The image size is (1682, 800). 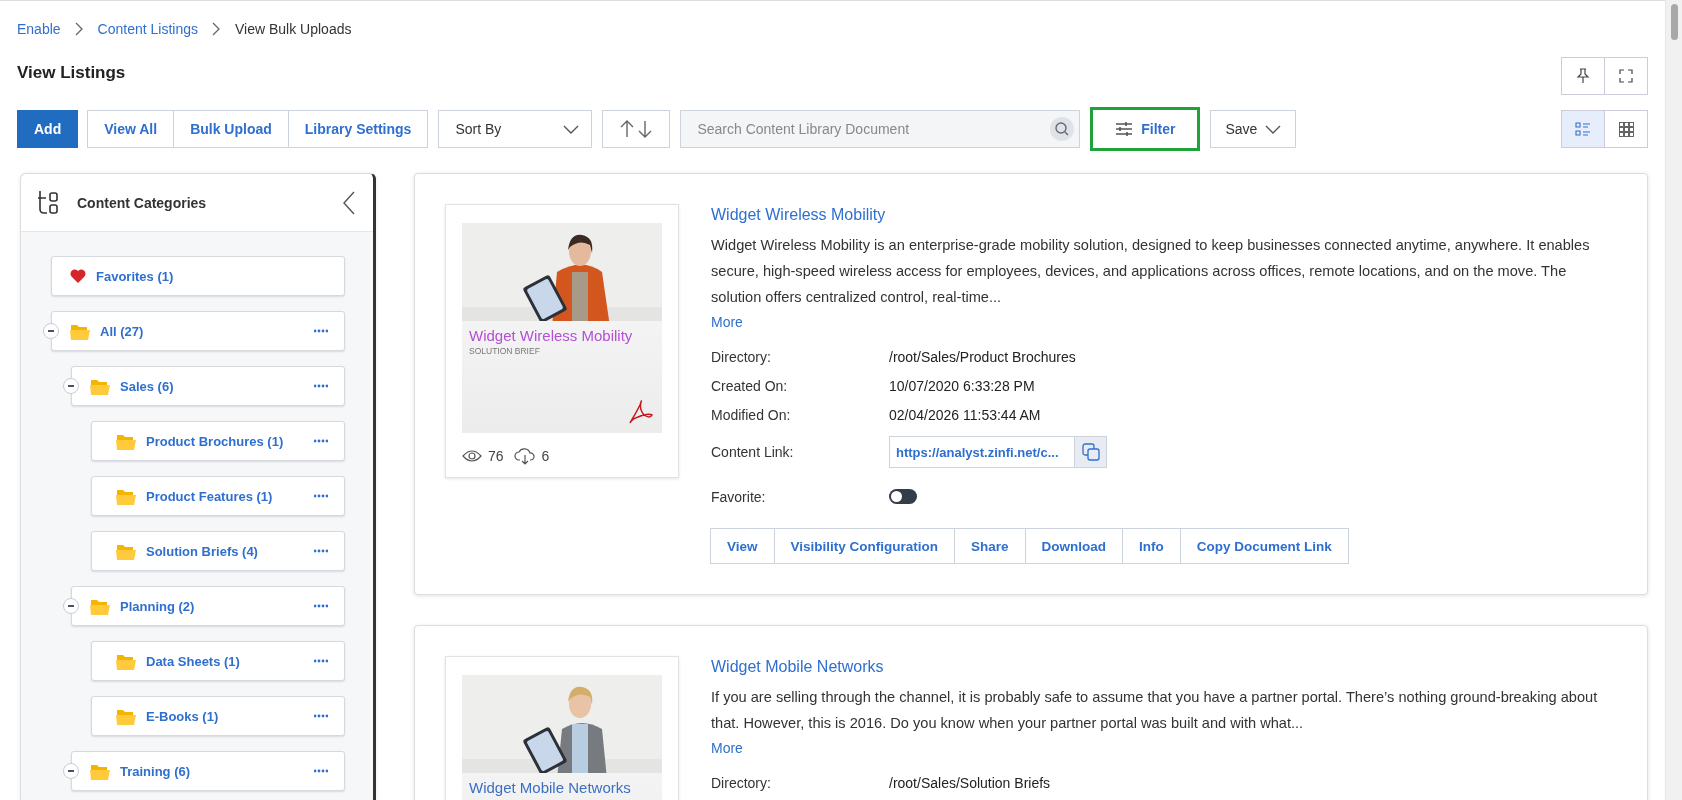 What do you see at coordinates (472, 456) in the screenshot?
I see `eye-icon` at bounding box center [472, 456].